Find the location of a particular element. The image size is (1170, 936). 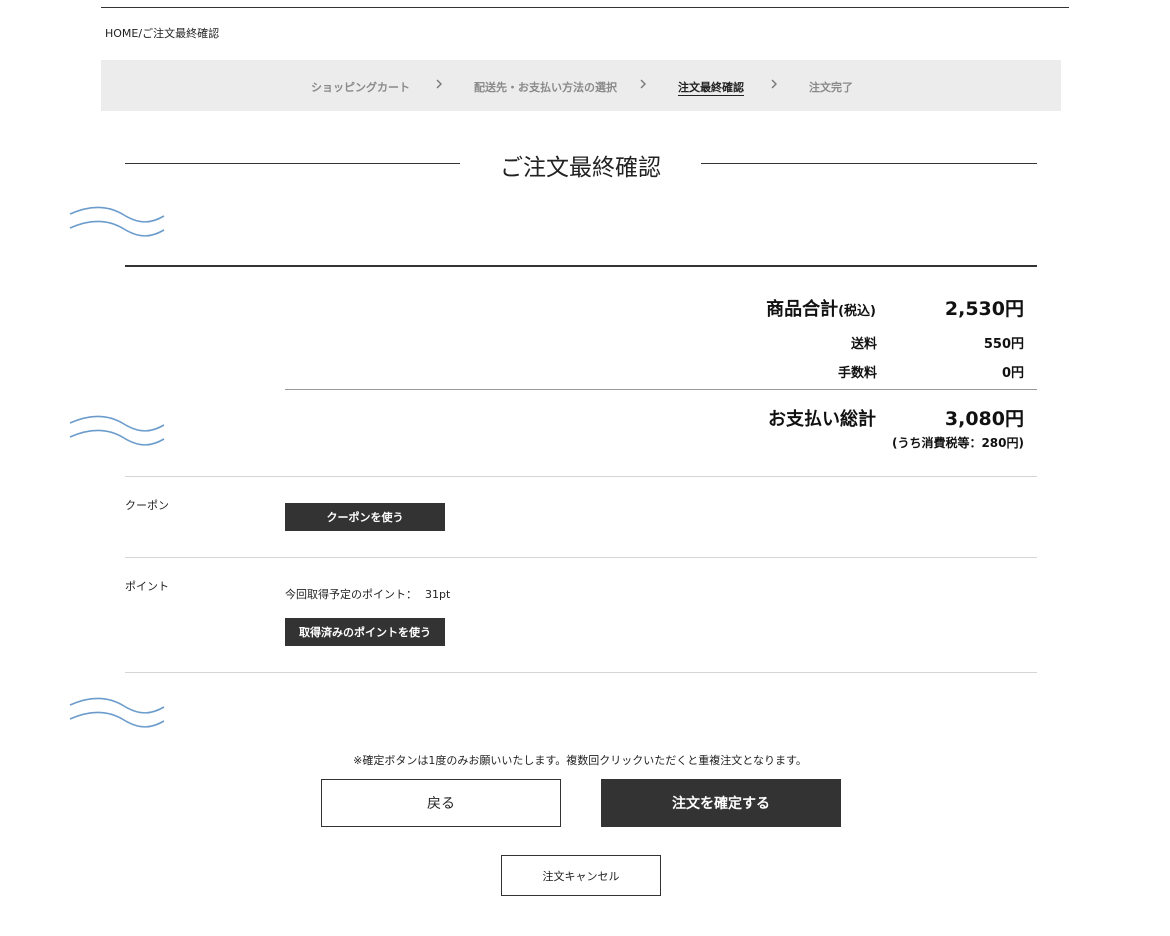

subtotal-label: 商品合計(税込) is located at coordinates (821, 309).